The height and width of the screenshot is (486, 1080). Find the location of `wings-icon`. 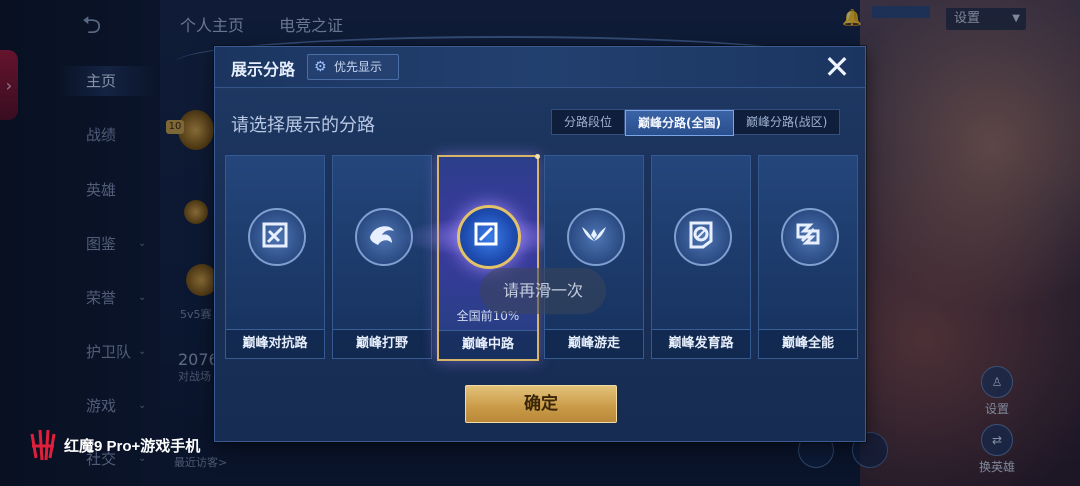

wings-icon is located at coordinates (596, 237).